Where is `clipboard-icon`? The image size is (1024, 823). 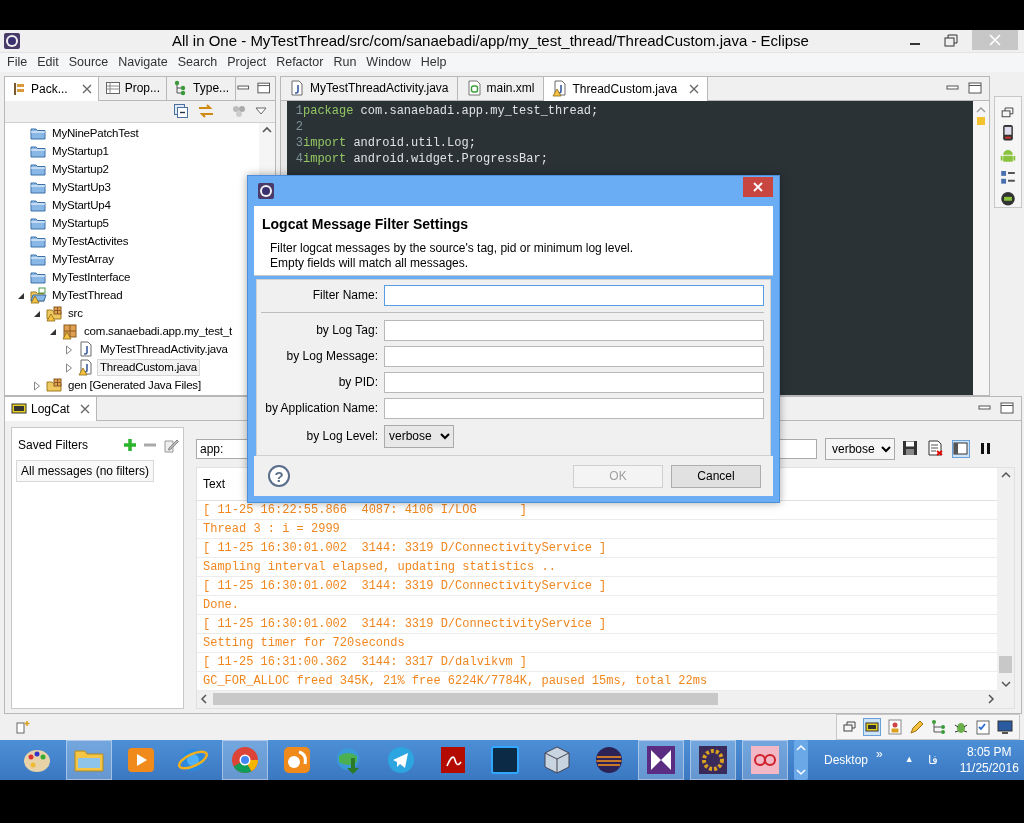
clipboard-icon is located at coordinates (983, 726).